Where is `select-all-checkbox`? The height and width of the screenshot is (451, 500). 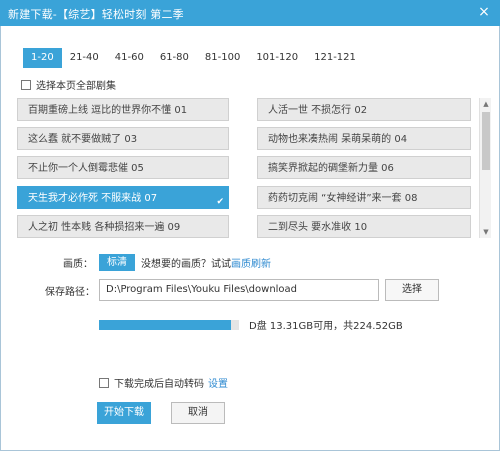
select-all-checkbox is located at coordinates (26, 84).